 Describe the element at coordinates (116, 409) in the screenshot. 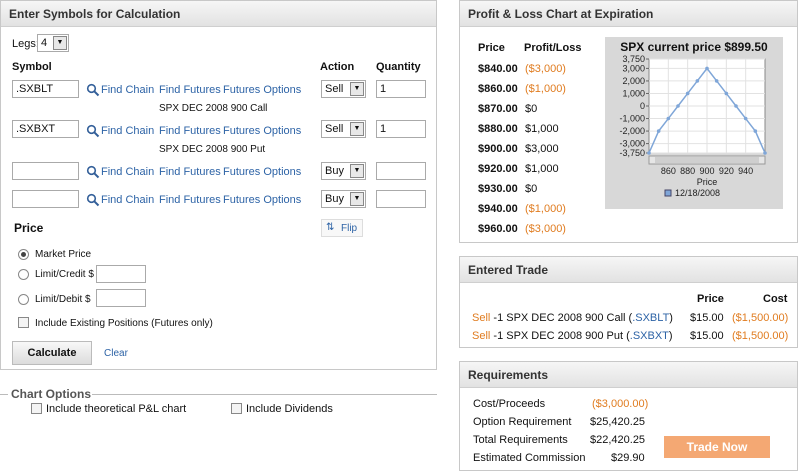

I see `theoretical-label: Include theoretical P&L chart` at that location.